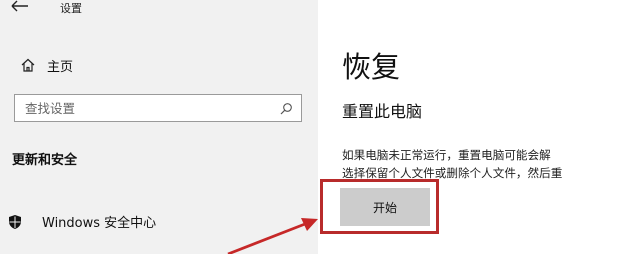 The width and height of the screenshot is (620, 254). What do you see at coordinates (371, 67) in the screenshot?
I see `page-title: 恢复` at bounding box center [371, 67].